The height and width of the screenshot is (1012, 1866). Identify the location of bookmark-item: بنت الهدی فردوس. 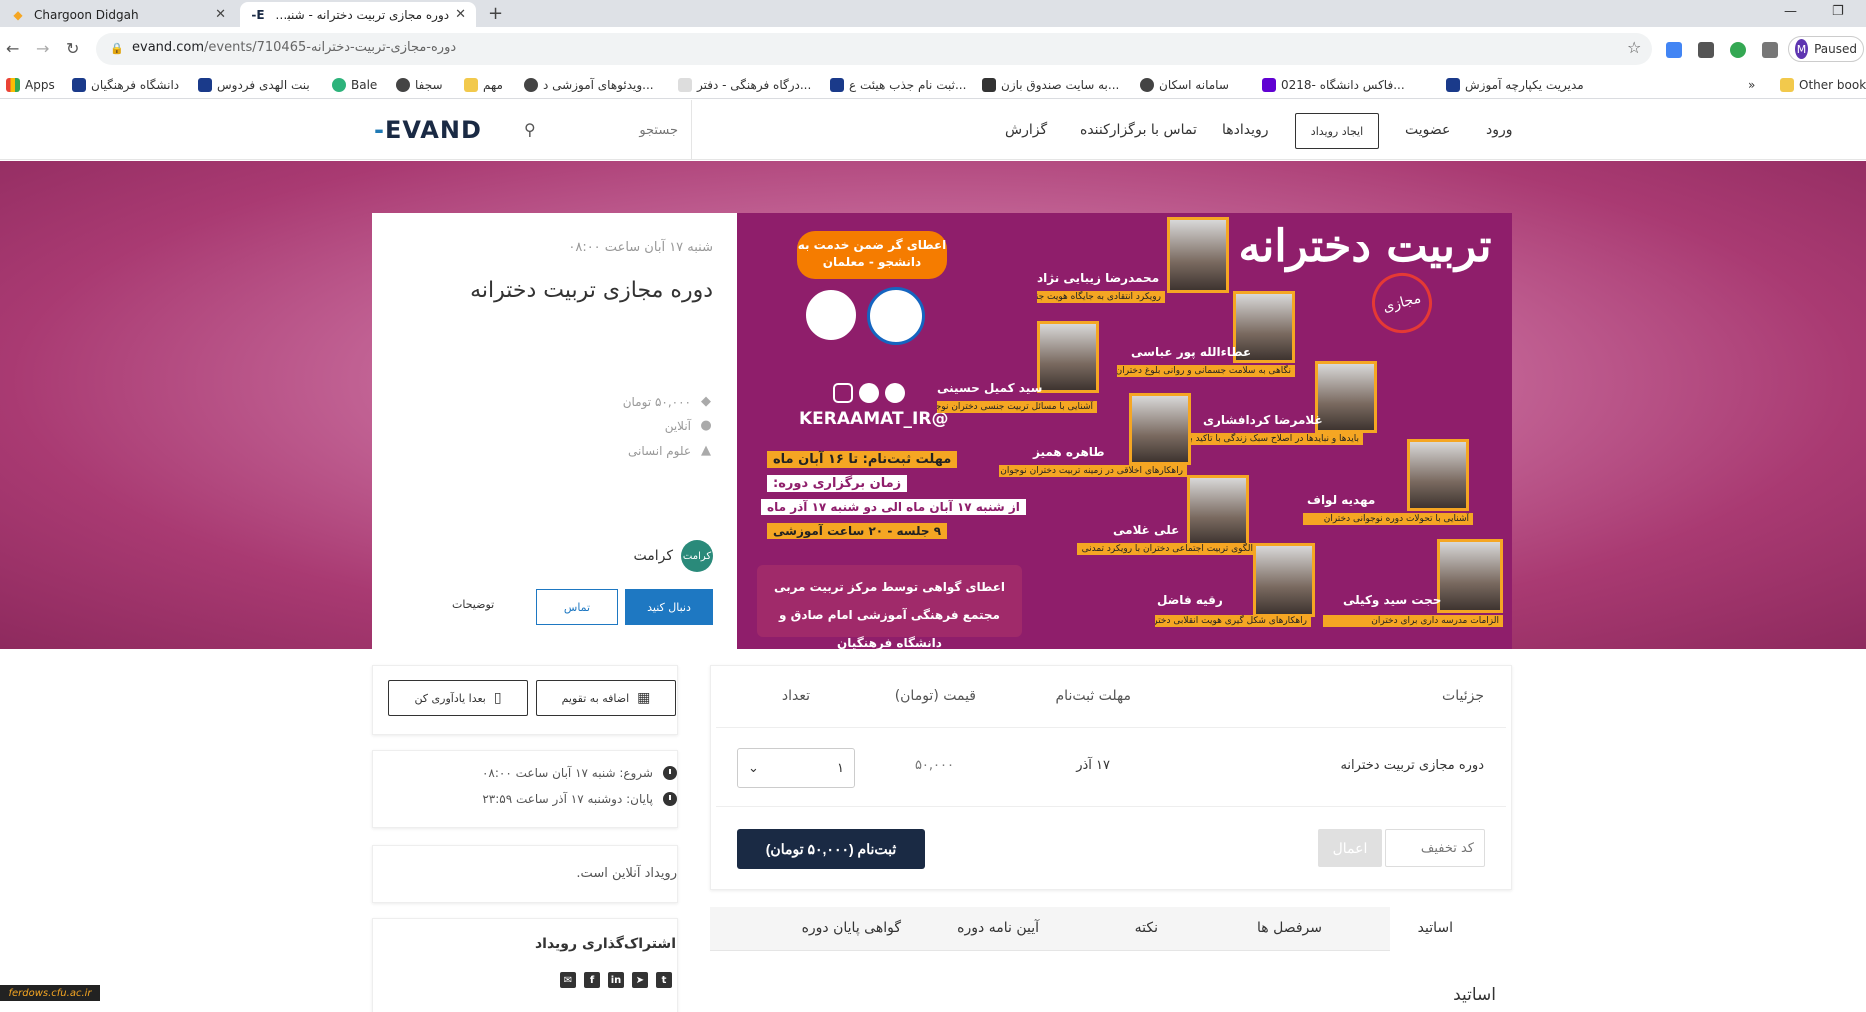
(254, 85).